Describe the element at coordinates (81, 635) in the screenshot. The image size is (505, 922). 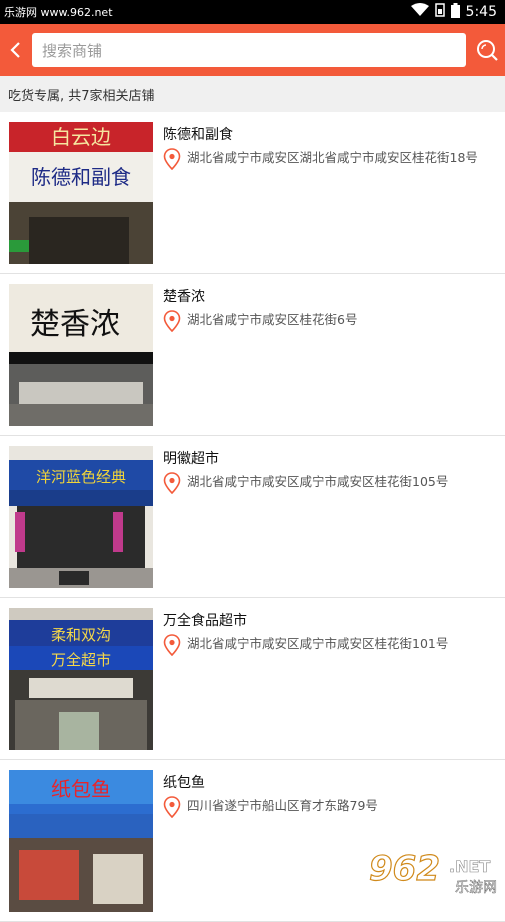
I see `sign-text: 柔和双沟` at that location.